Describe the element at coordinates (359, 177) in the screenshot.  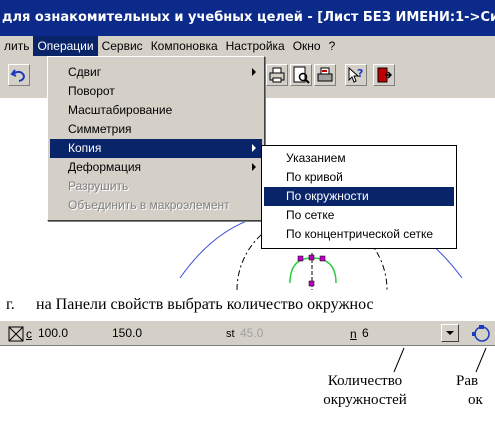
I see `submenu-item-along-curve: По кривой` at that location.